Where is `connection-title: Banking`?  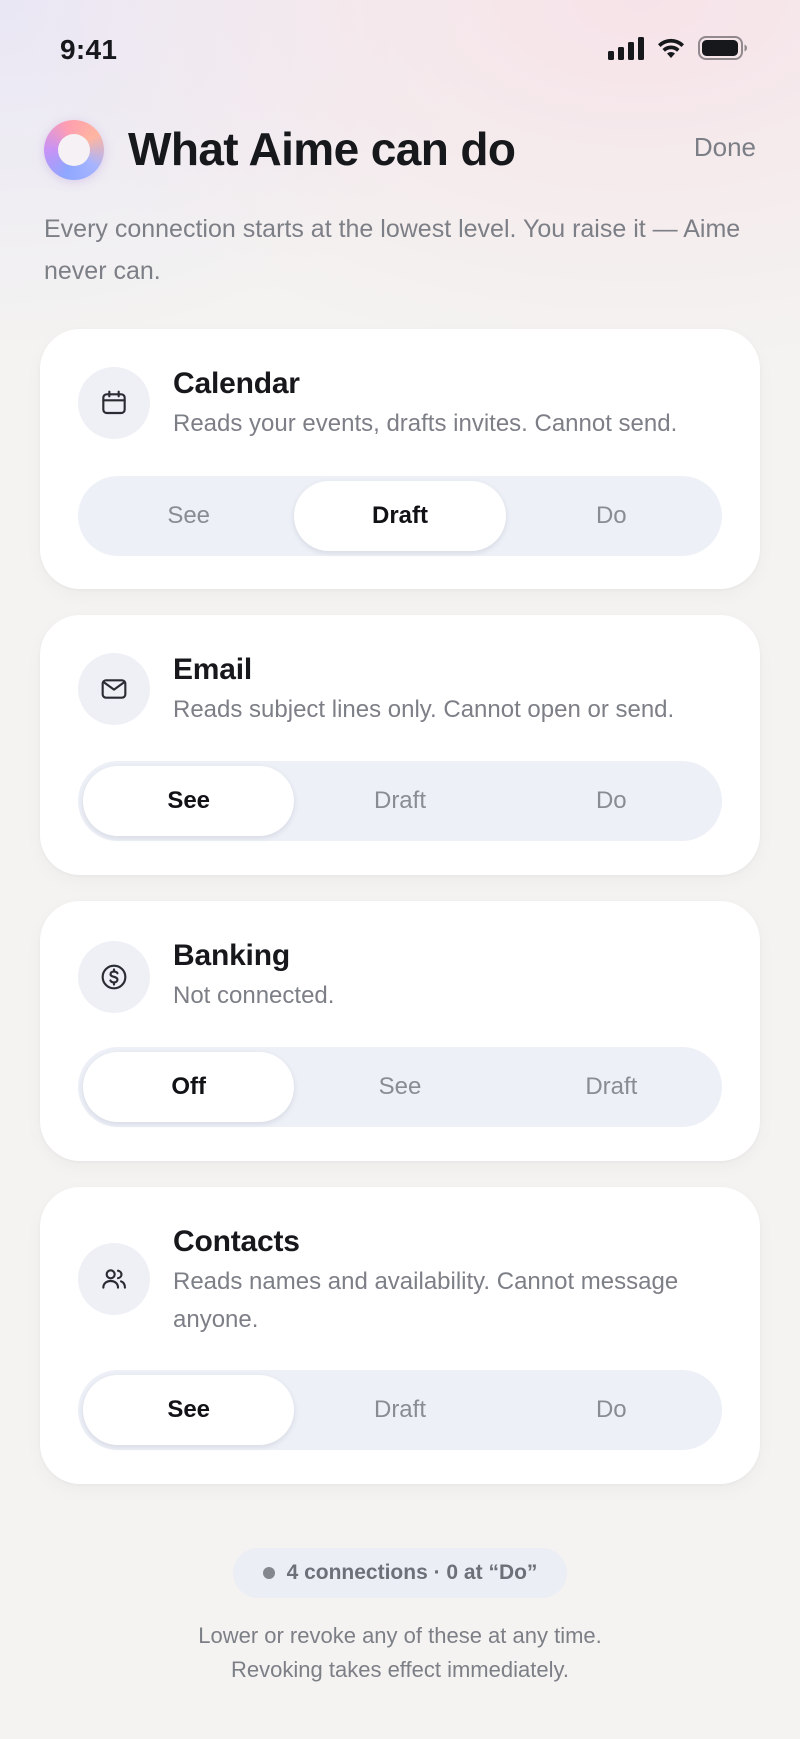 connection-title: Banking is located at coordinates (231, 955).